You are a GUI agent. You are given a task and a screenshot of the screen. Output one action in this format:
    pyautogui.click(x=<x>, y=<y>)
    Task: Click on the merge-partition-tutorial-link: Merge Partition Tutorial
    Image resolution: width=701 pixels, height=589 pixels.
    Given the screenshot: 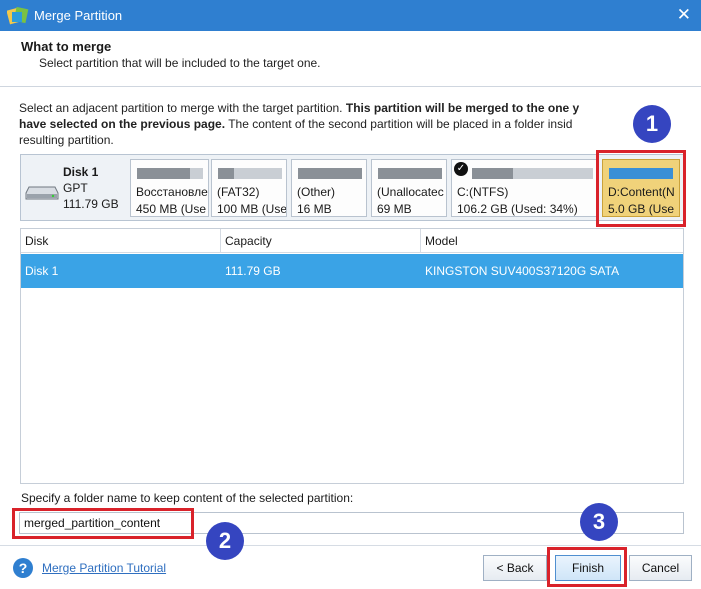 What is the action you would take?
    pyautogui.click(x=104, y=568)
    